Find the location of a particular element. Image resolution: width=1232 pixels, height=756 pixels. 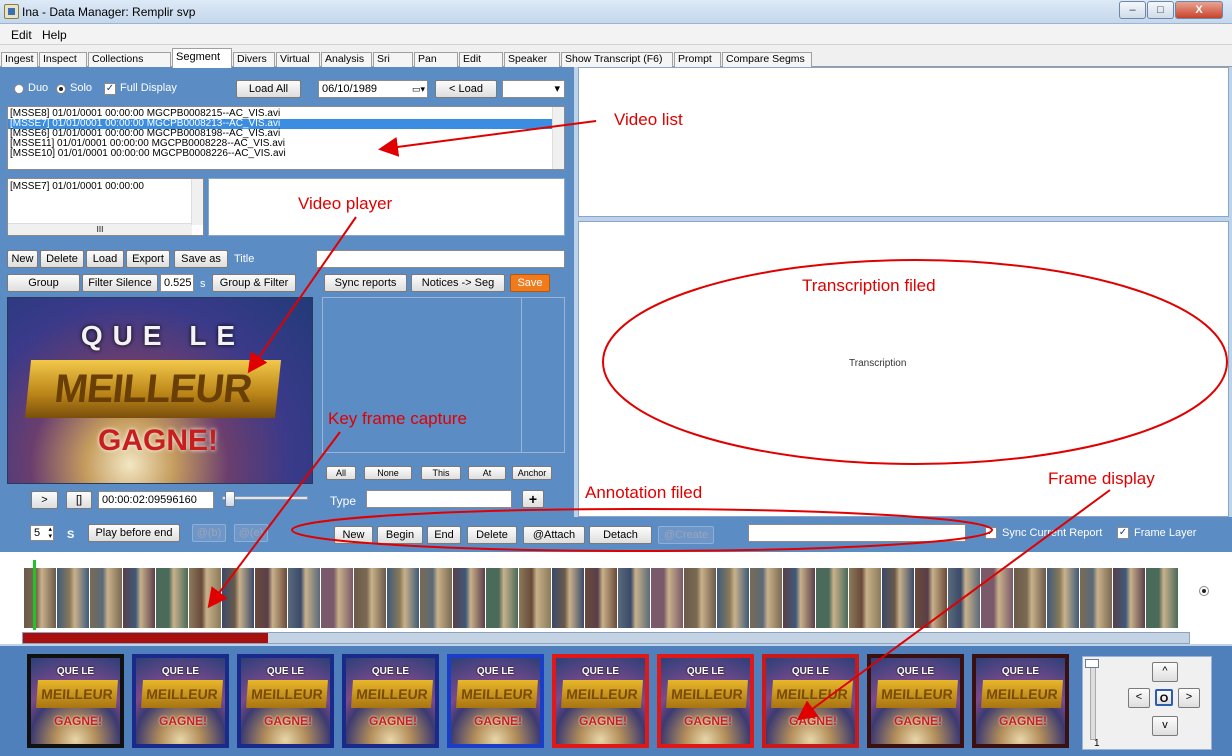

tab-sri: Sri is located at coordinates (393, 59).